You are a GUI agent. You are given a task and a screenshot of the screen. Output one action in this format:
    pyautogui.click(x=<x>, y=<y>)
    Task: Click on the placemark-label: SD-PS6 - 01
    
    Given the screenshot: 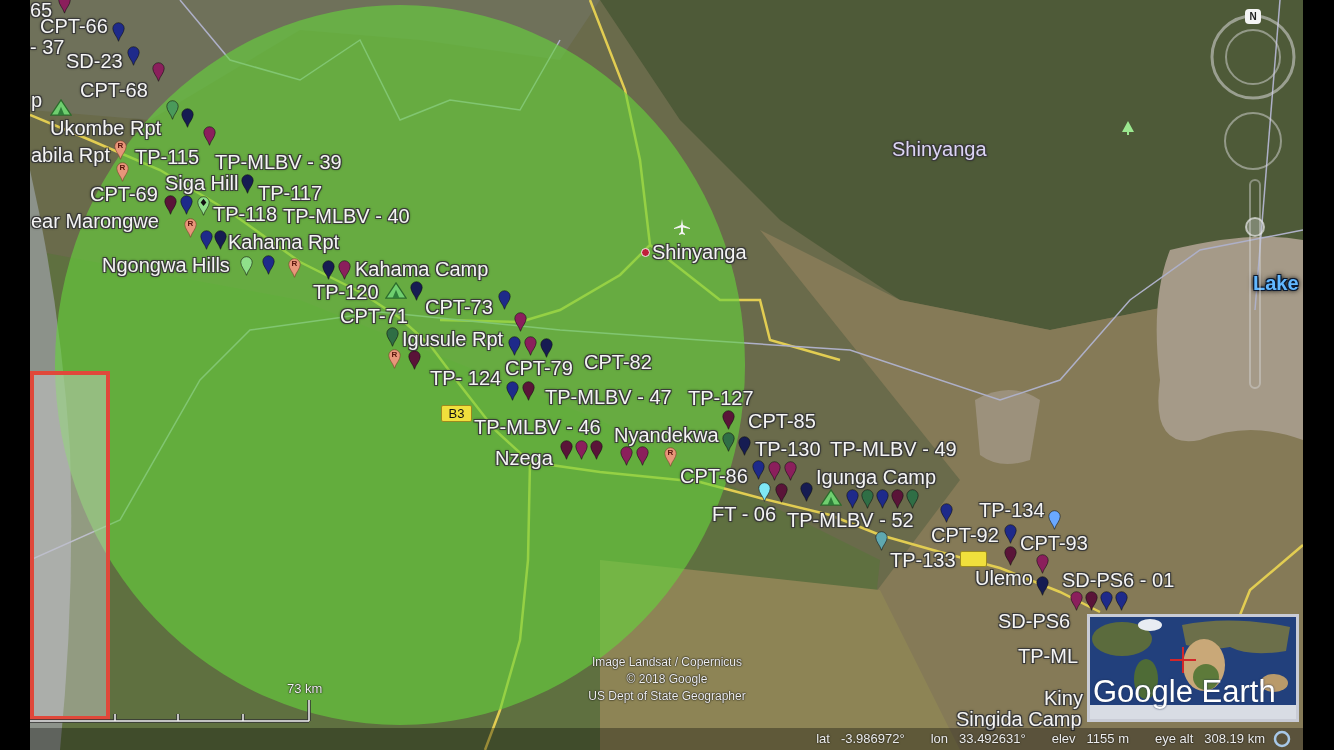 What is the action you would take?
    pyautogui.click(x=1118, y=580)
    